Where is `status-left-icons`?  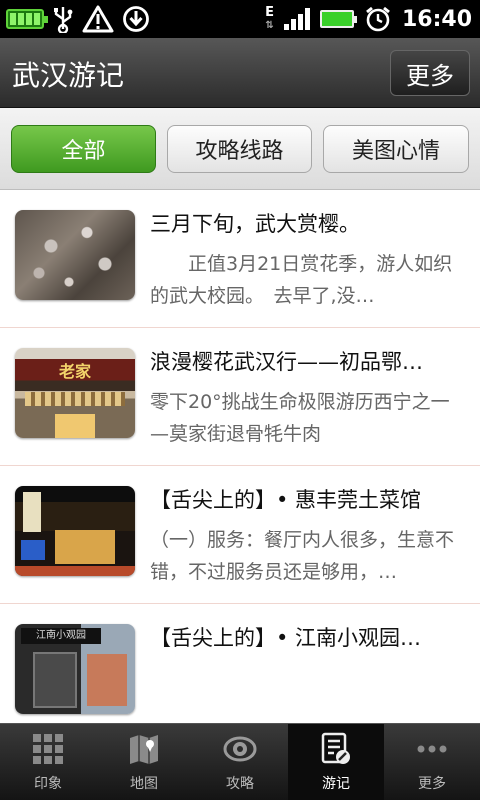 status-left-icons is located at coordinates (78, 19).